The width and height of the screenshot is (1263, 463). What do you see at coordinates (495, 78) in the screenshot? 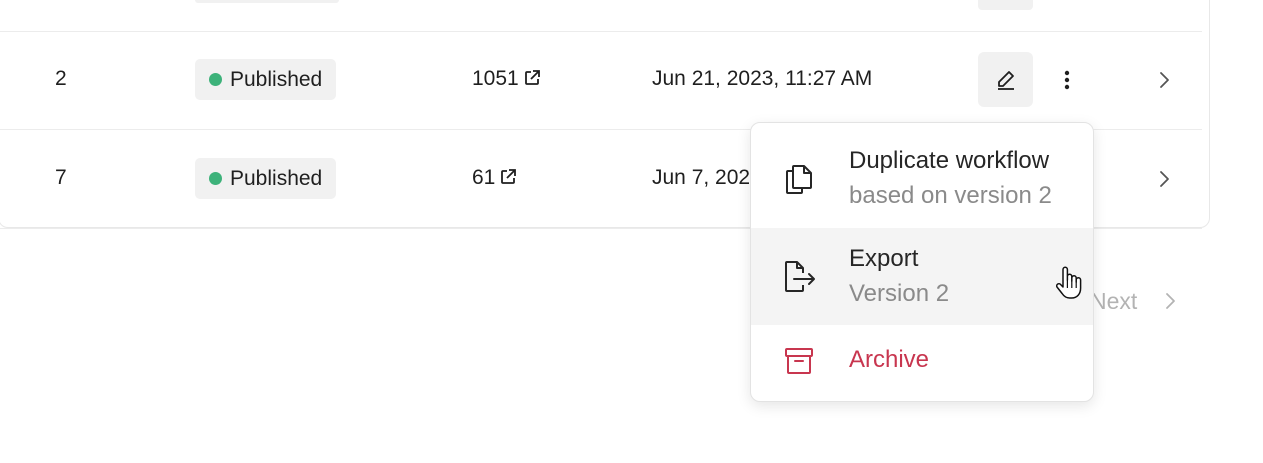
I see `runs-count: 1051` at bounding box center [495, 78].